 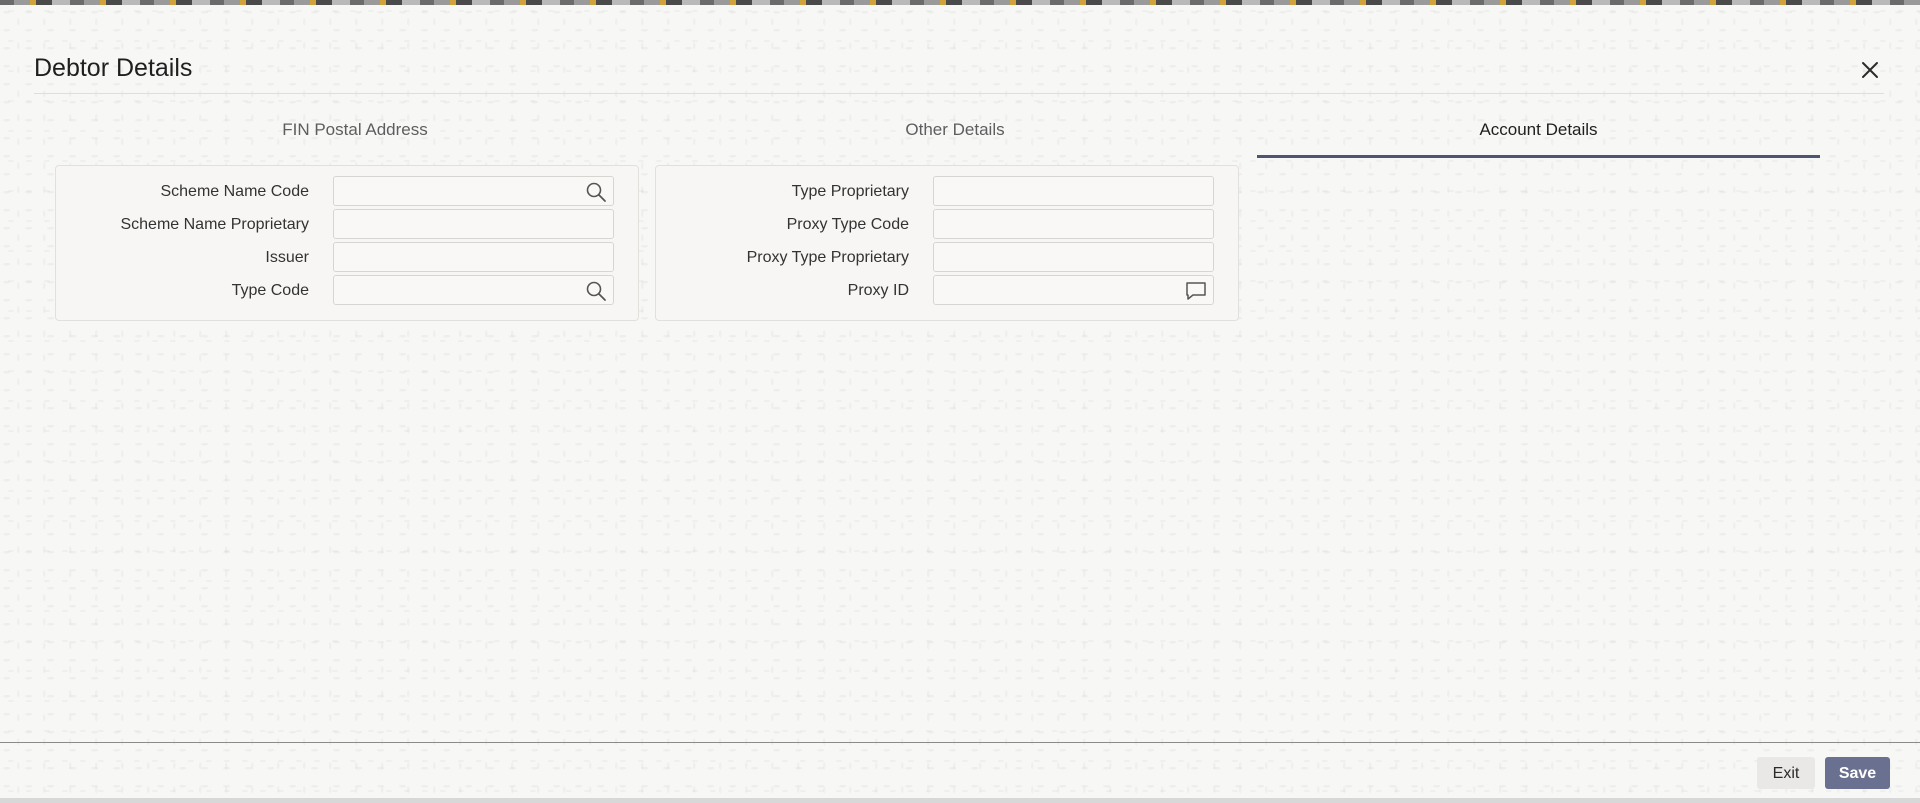 I want to click on proxy-type-proprietary-input, so click(x=1073, y=257).